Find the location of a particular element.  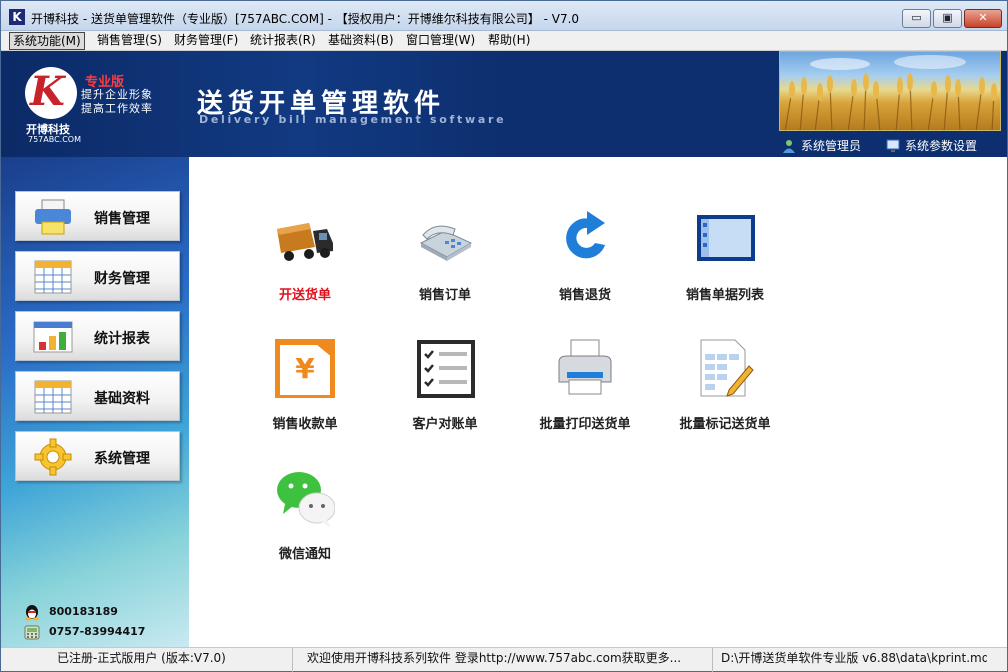

tile-label: 销售收款单 is located at coordinates (305, 424).